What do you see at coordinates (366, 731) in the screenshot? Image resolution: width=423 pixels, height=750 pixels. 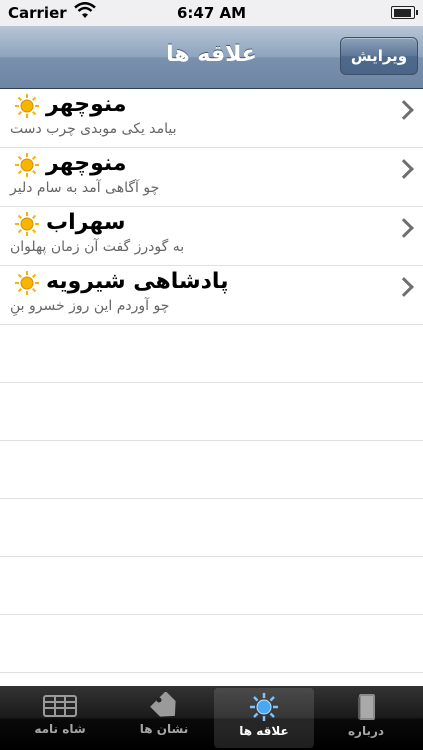 I see `tab-label: درباره` at bounding box center [366, 731].